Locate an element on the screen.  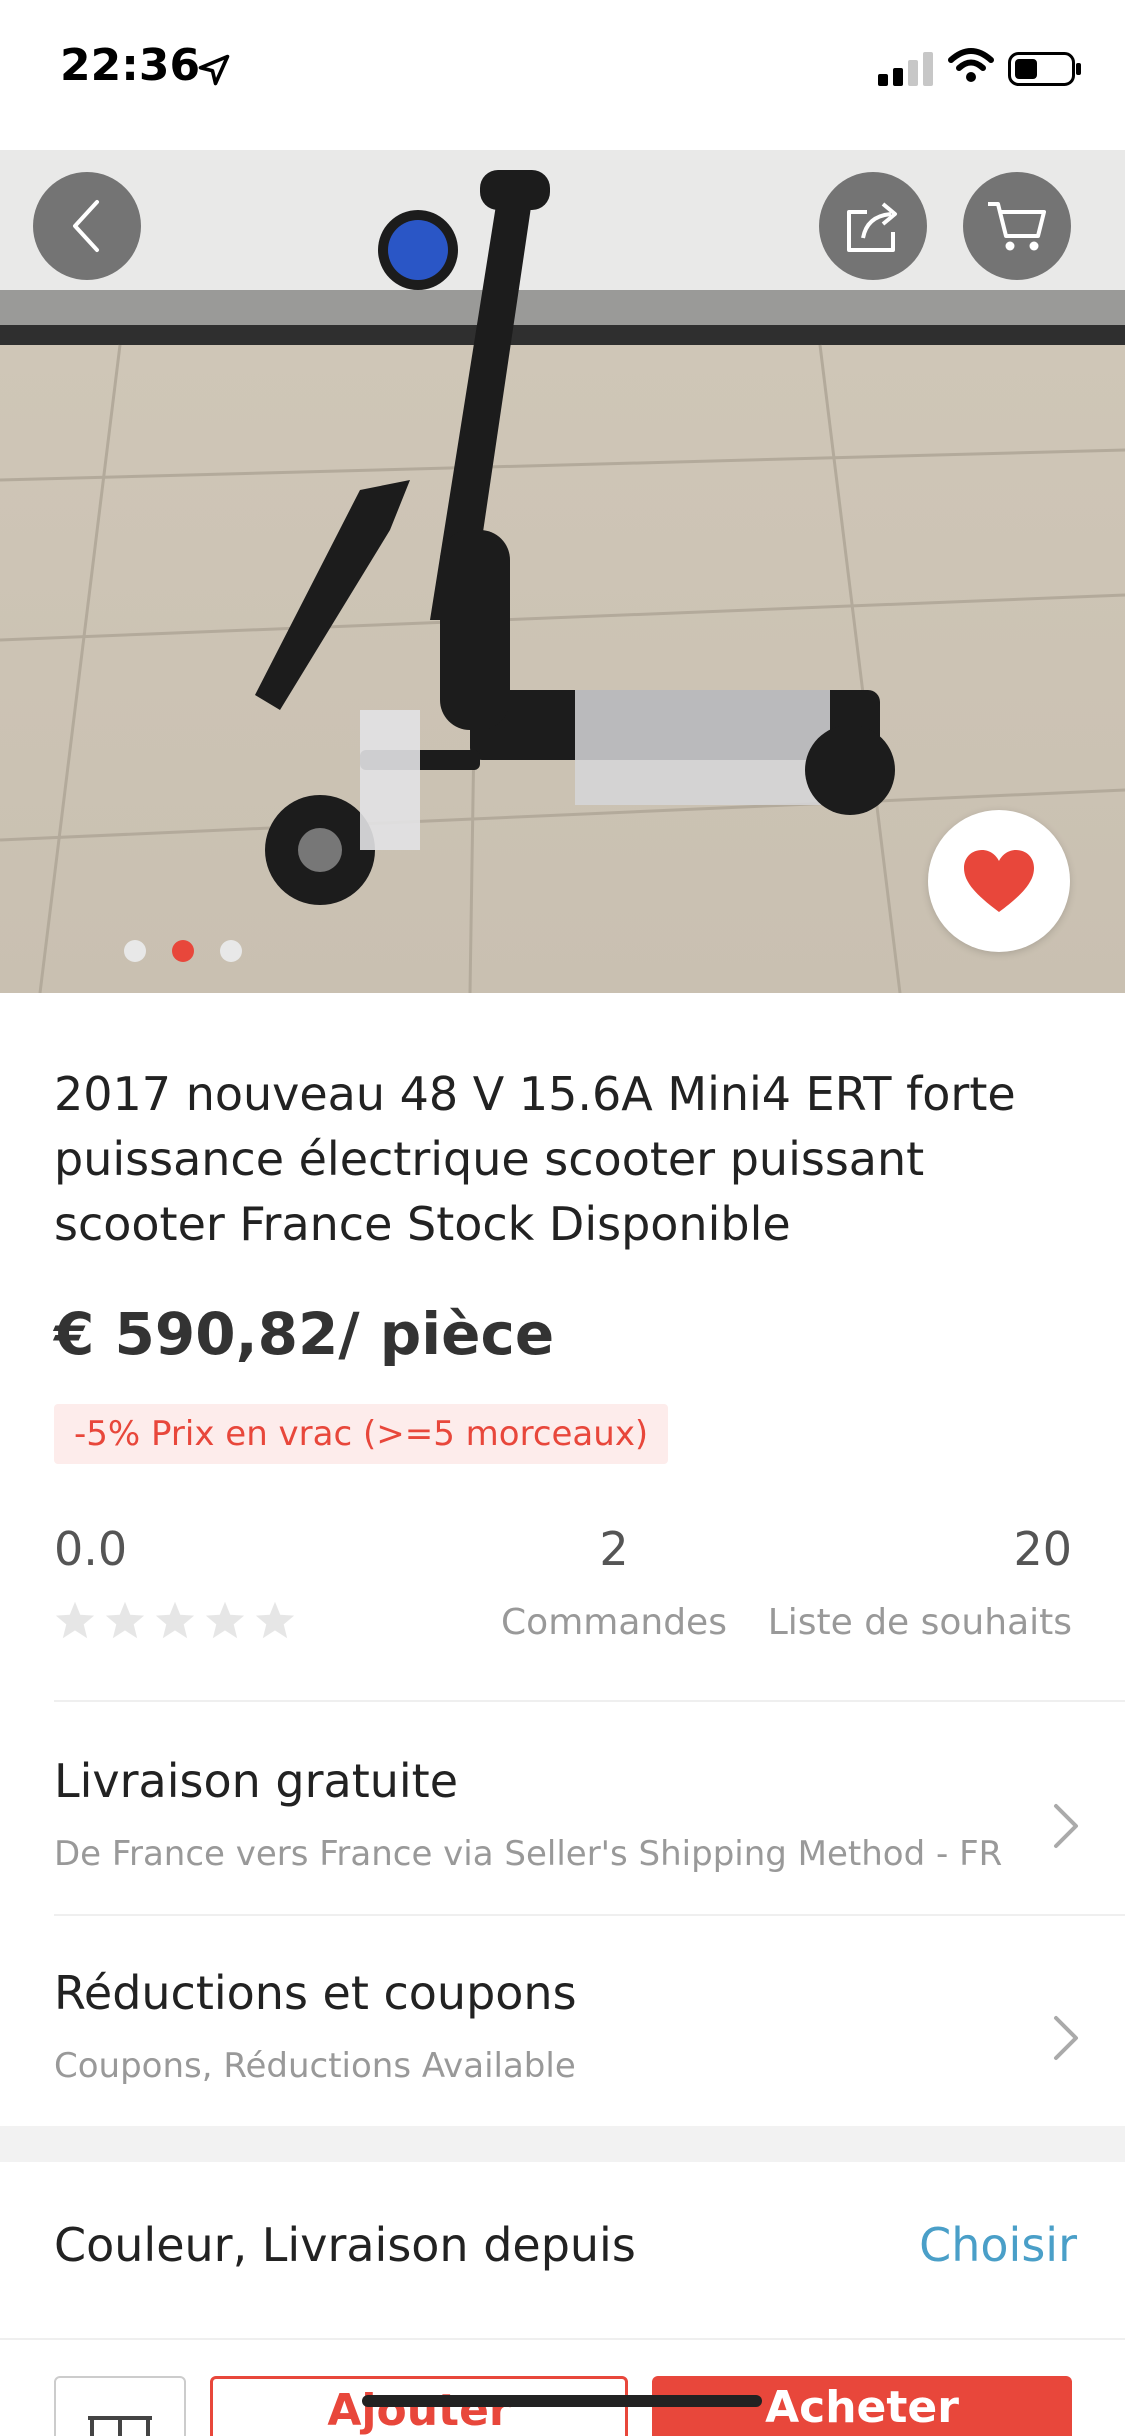
shipping-title: Livraison gratuite is located at coordinates (256, 1781).